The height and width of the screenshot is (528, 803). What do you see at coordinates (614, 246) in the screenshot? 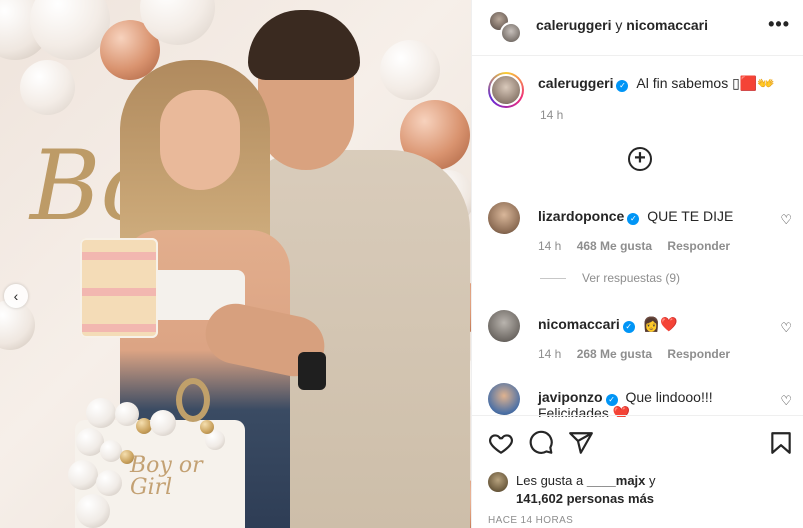
I see `comment-likes: 468 Me gusta` at bounding box center [614, 246].